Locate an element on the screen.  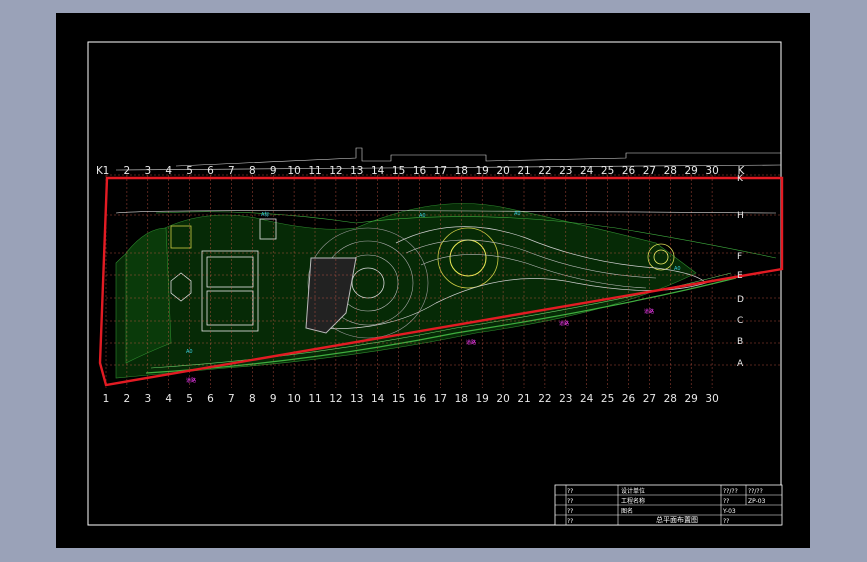
grid-label-bottom: 16 is located at coordinates (420, 399).